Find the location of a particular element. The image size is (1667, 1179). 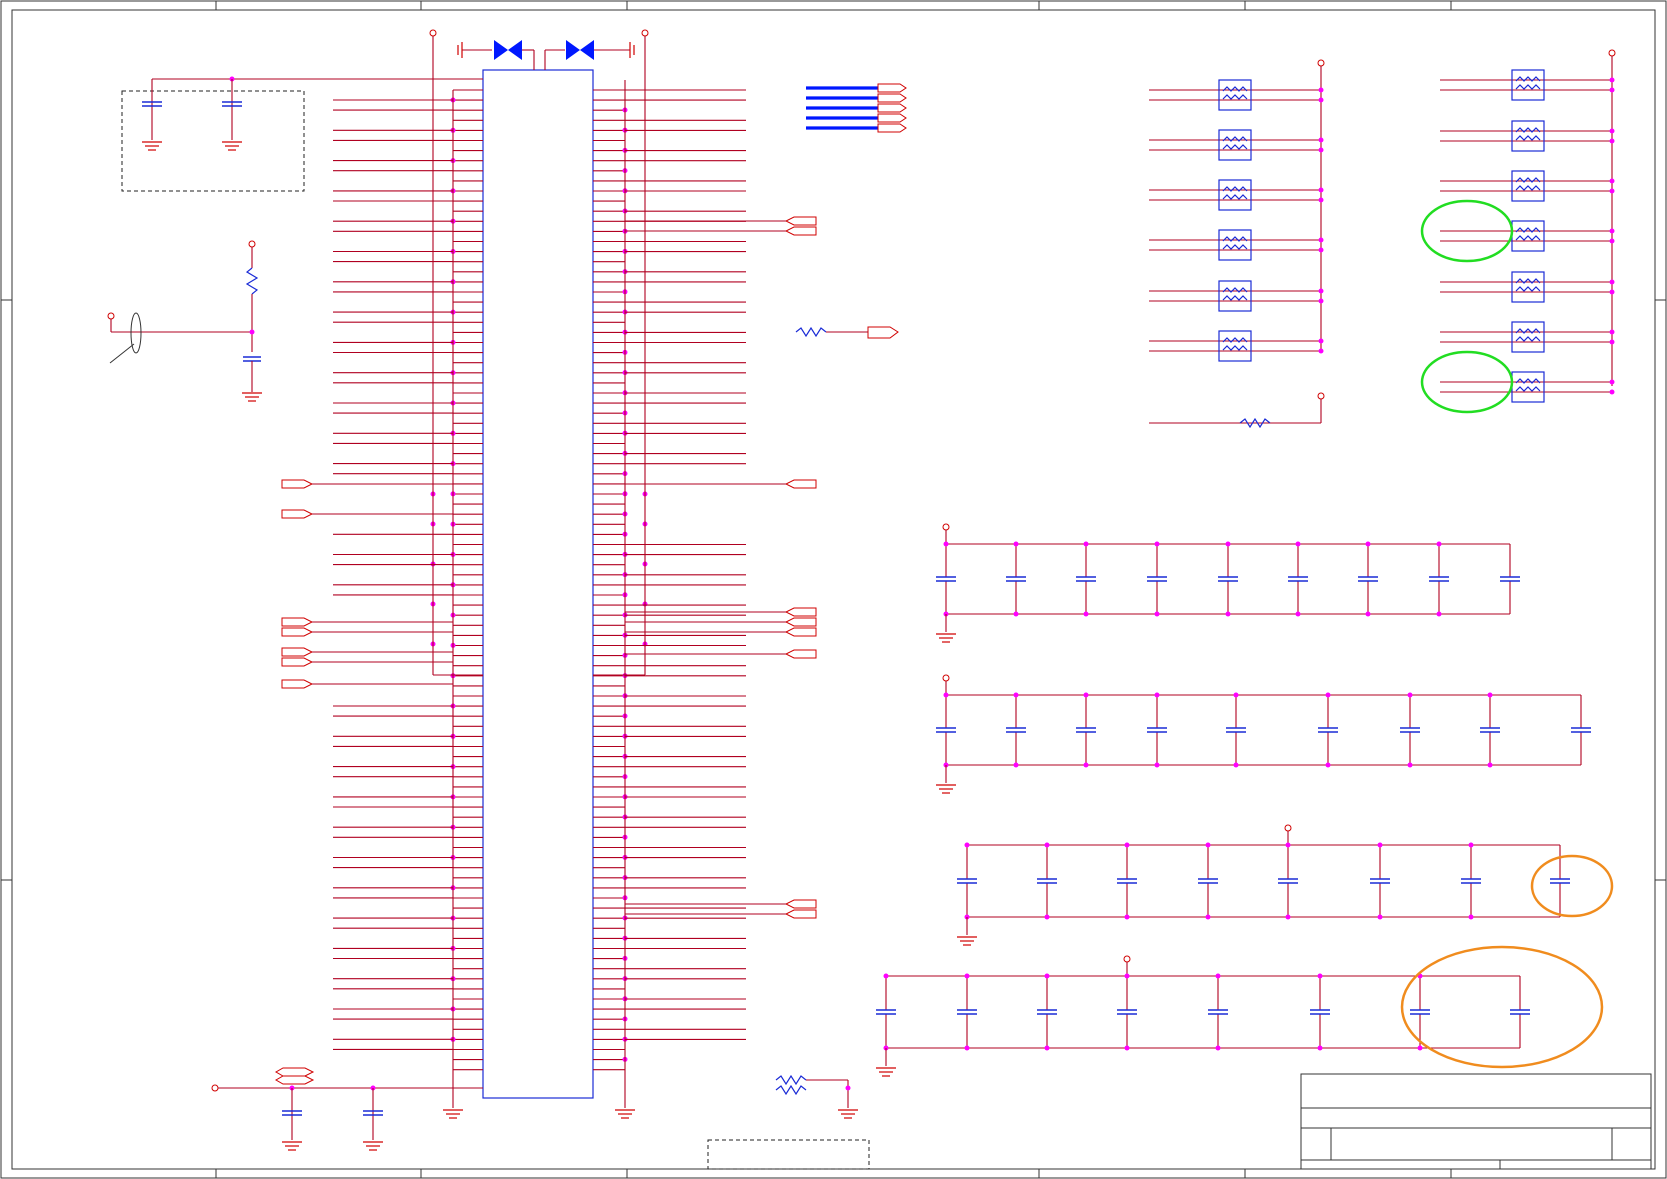

rc-reset-network is located at coordinates (184, 321).